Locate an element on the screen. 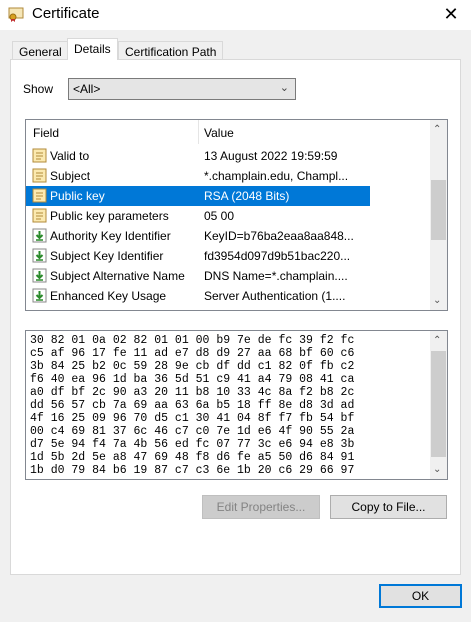 This screenshot has width=471, height=622. field-name: Enhanced Key Usage is located at coordinates (108, 296).